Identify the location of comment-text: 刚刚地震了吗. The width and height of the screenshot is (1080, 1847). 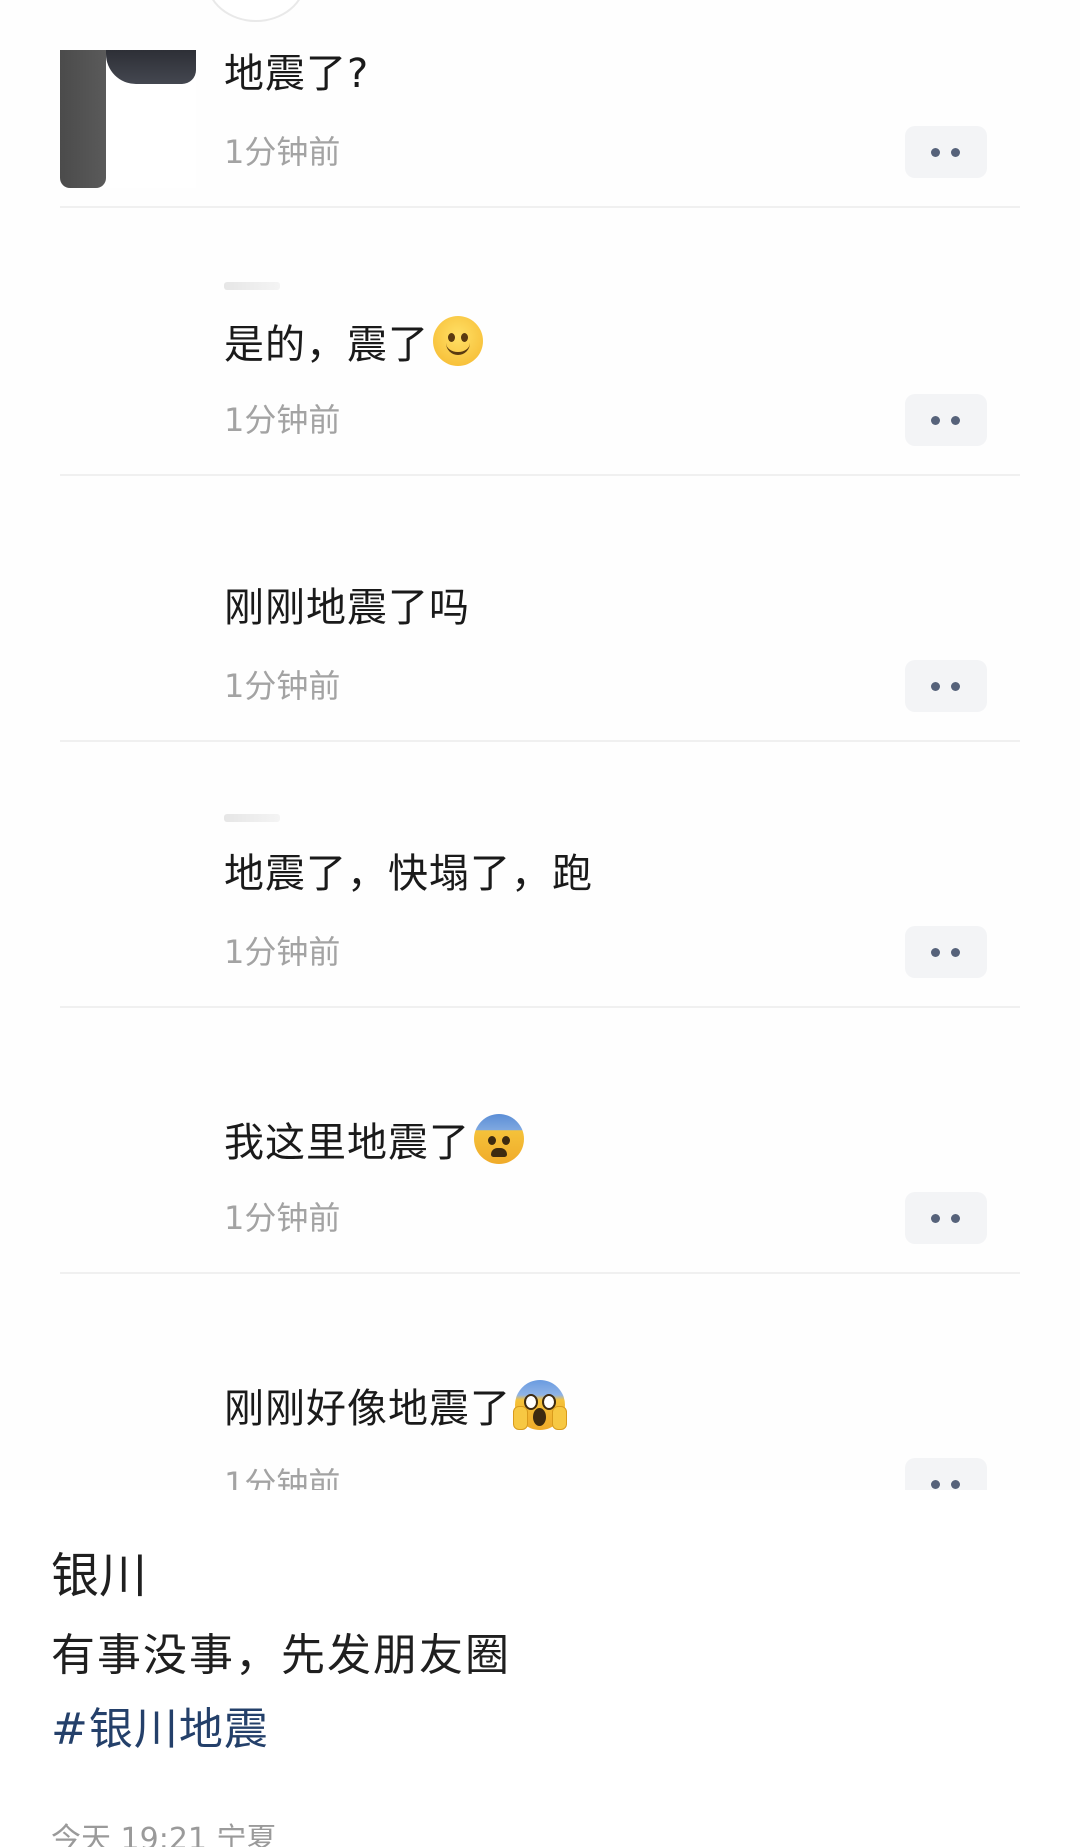
(347, 608).